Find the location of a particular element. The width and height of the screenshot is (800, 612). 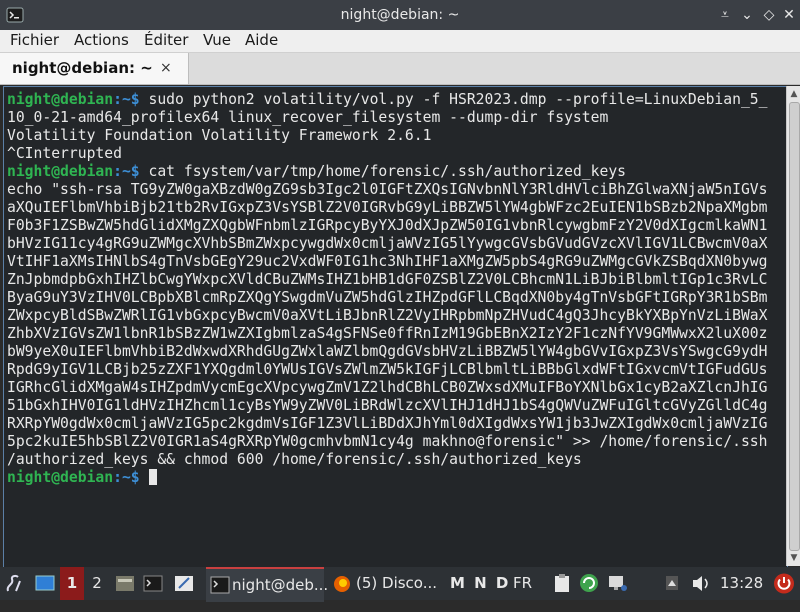

menu-fichier: Fichier is located at coordinates (34, 41).